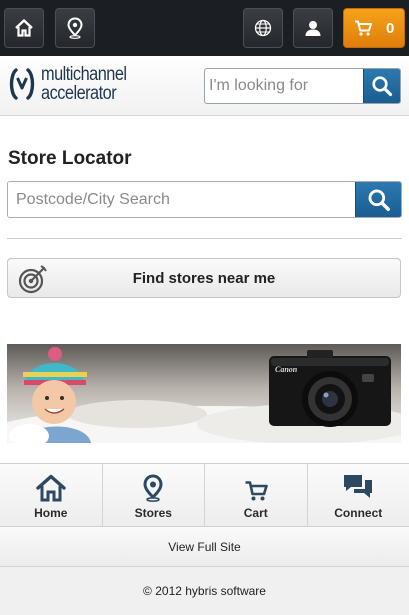 The height and width of the screenshot is (615, 409). I want to click on mini-cart-button: 0, so click(374, 28).